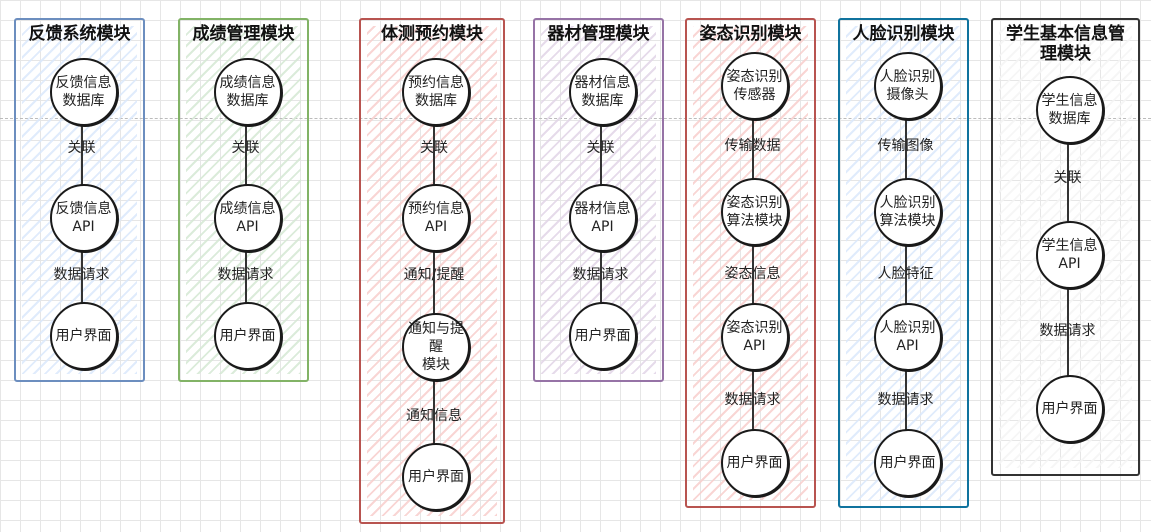  I want to click on process-node: 器材信息 数据库, so click(602, 92).